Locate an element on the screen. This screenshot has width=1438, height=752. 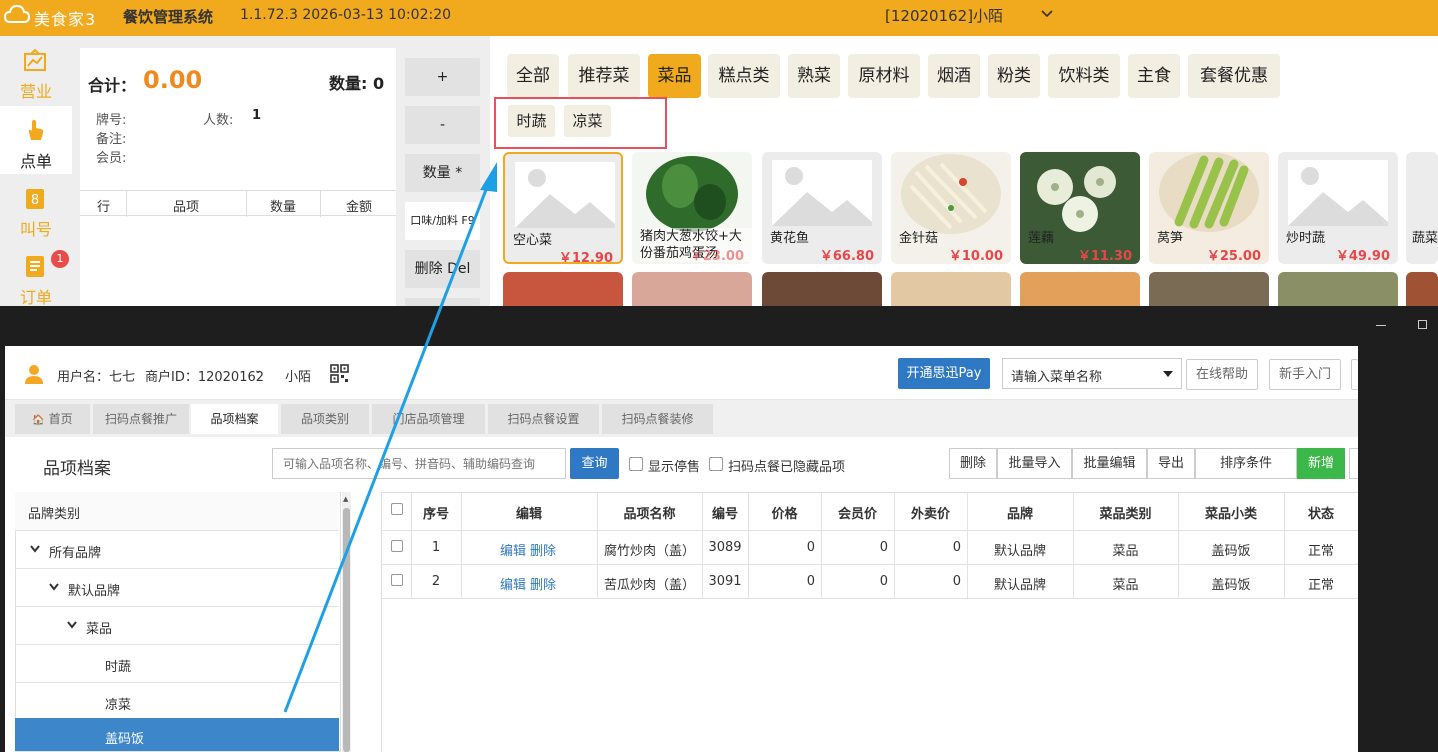
tab-cooked: 熟菜 is located at coordinates (814, 76).